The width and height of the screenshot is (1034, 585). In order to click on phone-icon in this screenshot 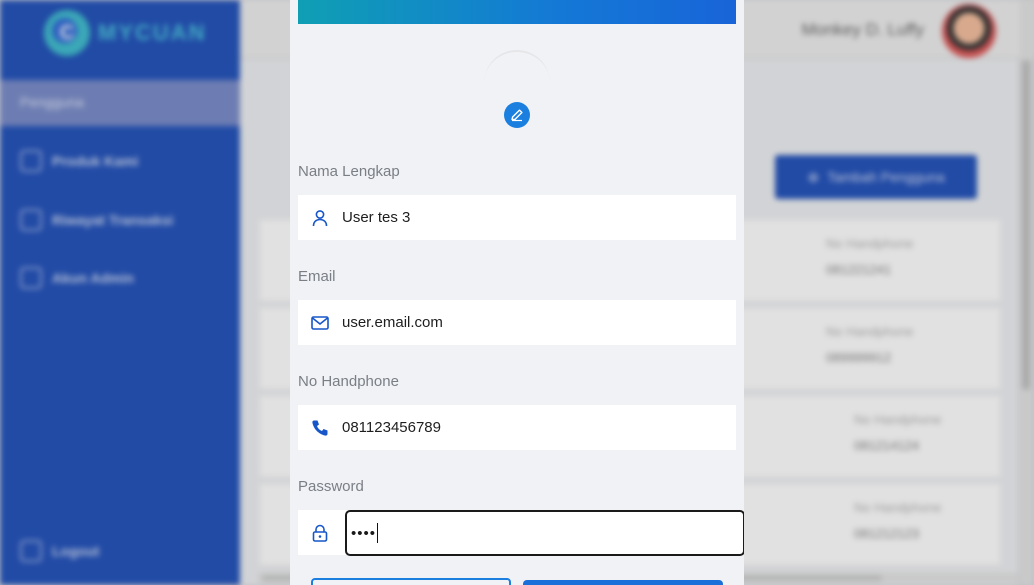, I will do `click(320, 428)`.